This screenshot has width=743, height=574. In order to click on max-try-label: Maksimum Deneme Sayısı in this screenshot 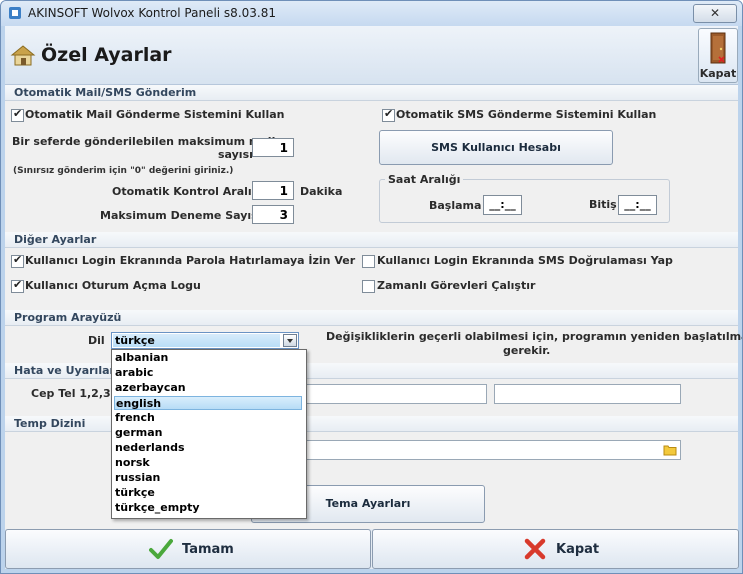, I will do `click(181, 215)`.